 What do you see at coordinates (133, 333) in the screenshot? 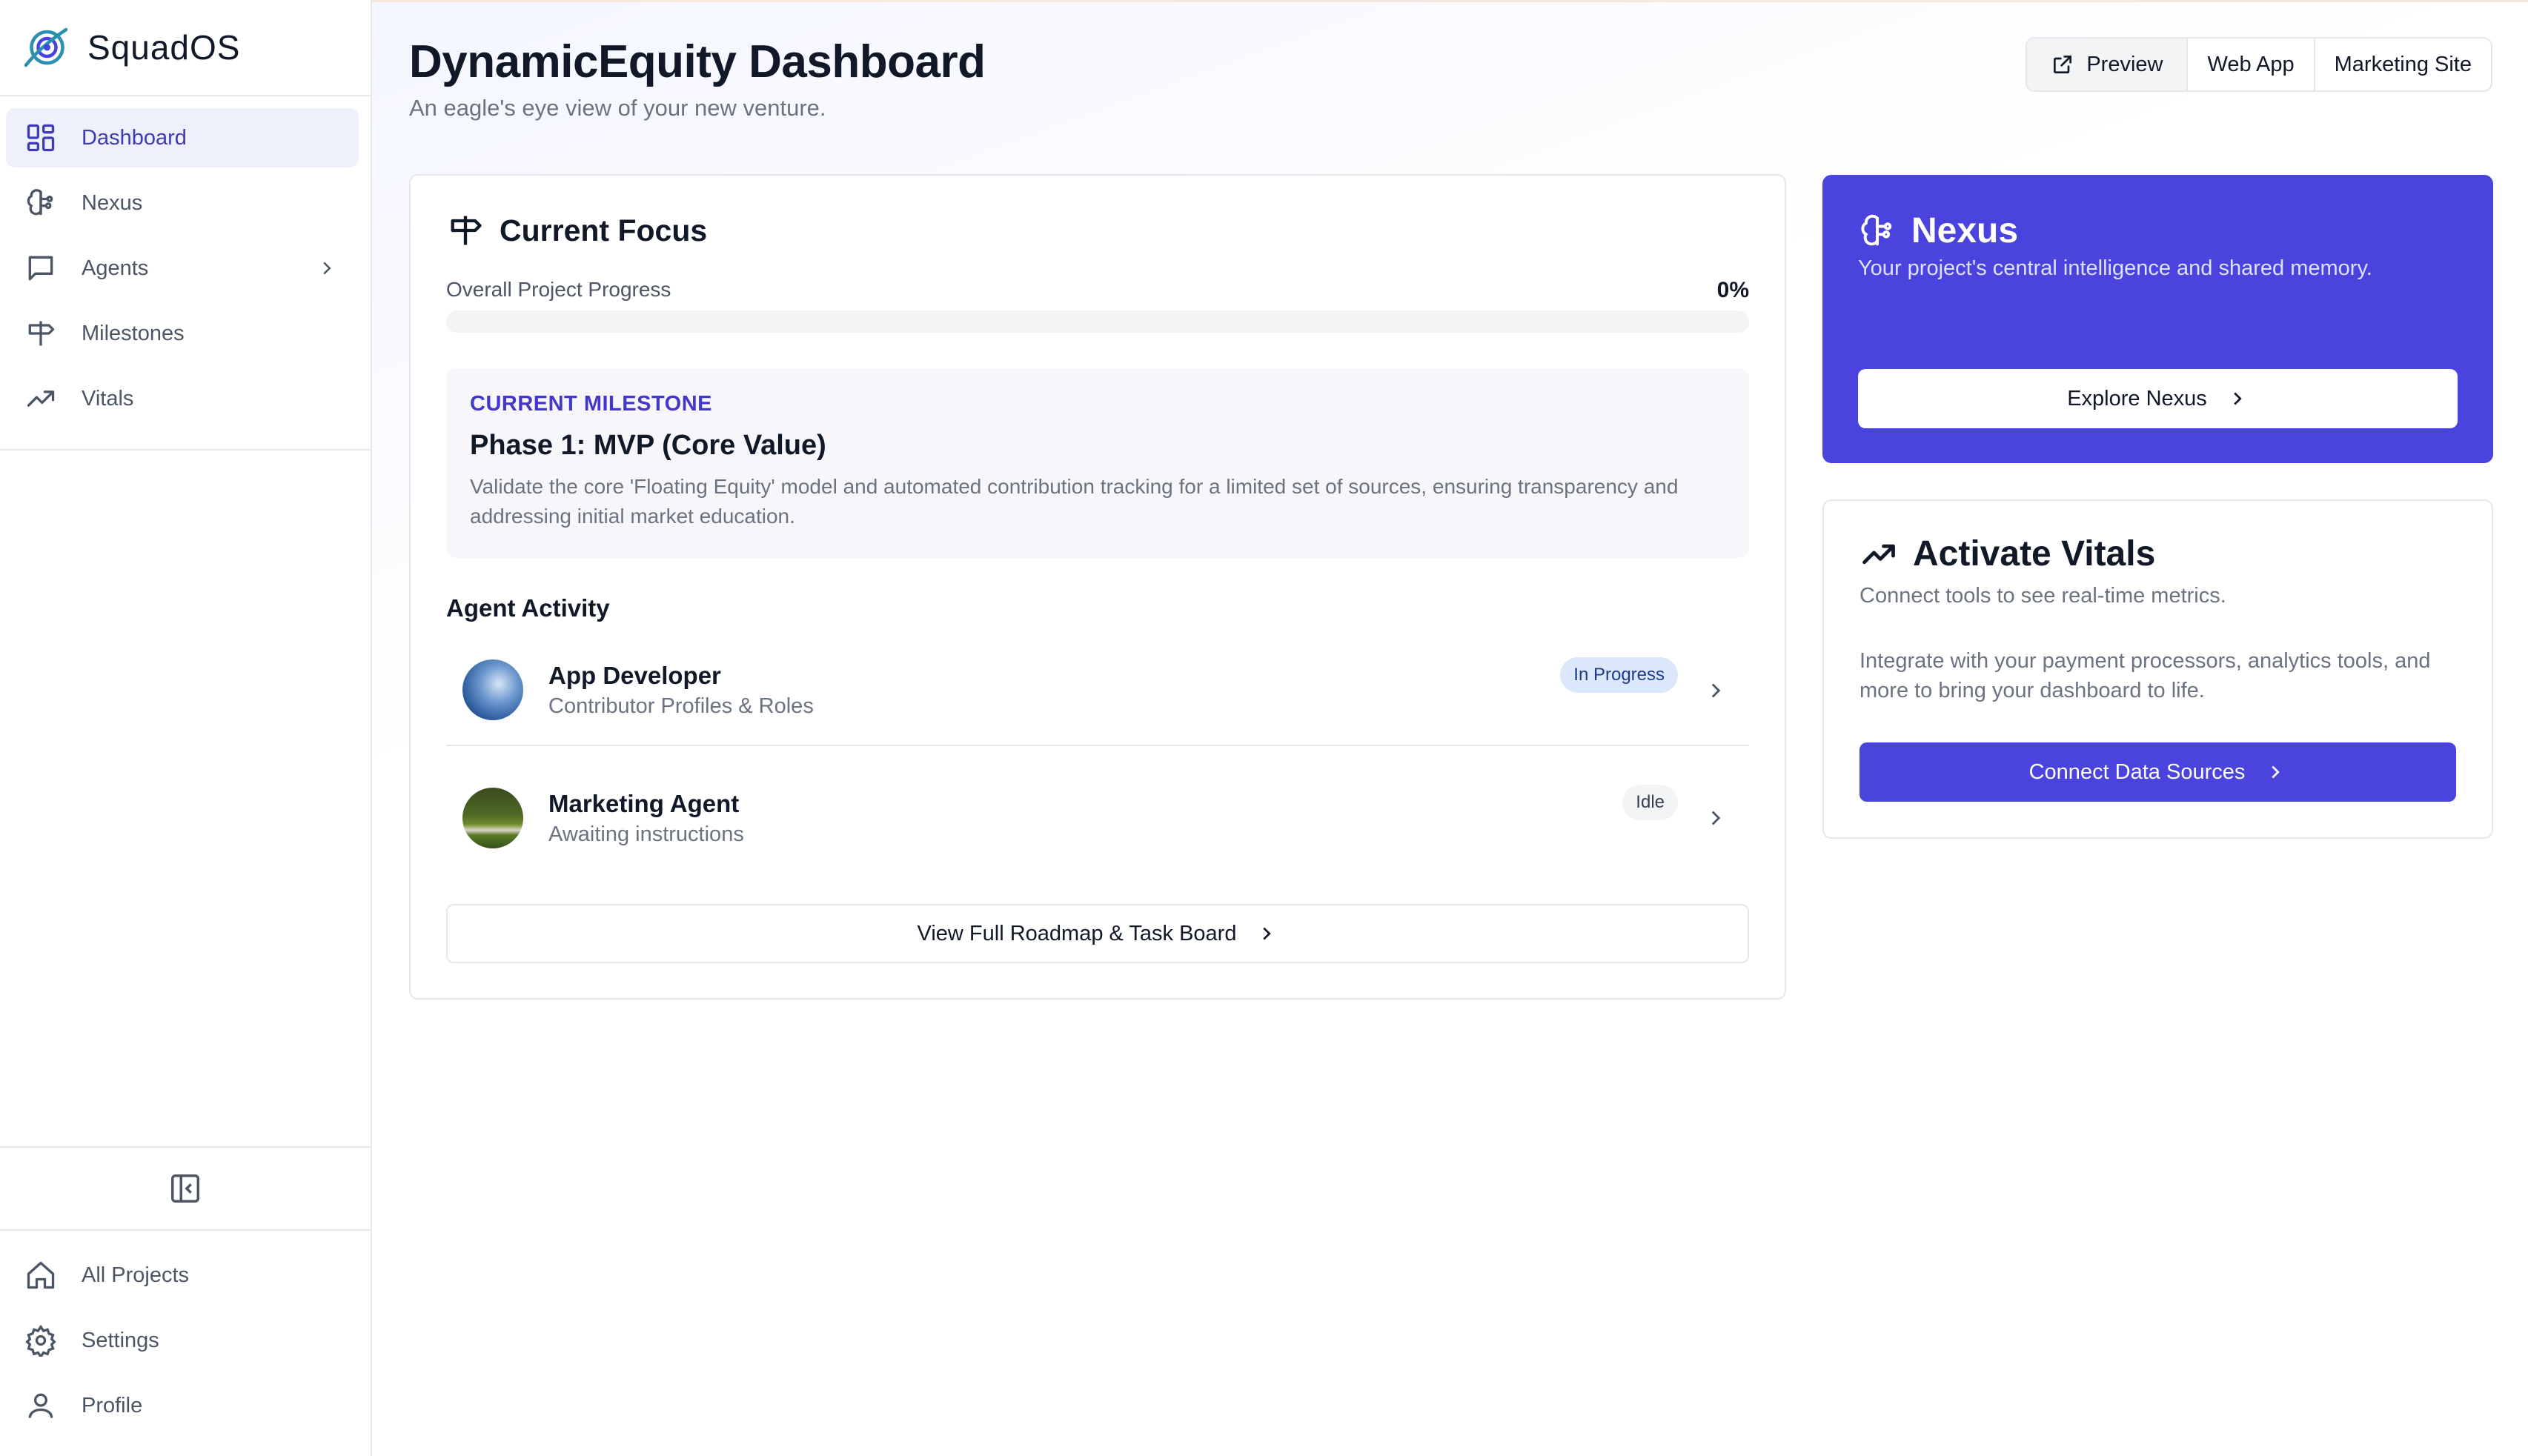
I see `sidebar-item-label: Milestones` at bounding box center [133, 333].